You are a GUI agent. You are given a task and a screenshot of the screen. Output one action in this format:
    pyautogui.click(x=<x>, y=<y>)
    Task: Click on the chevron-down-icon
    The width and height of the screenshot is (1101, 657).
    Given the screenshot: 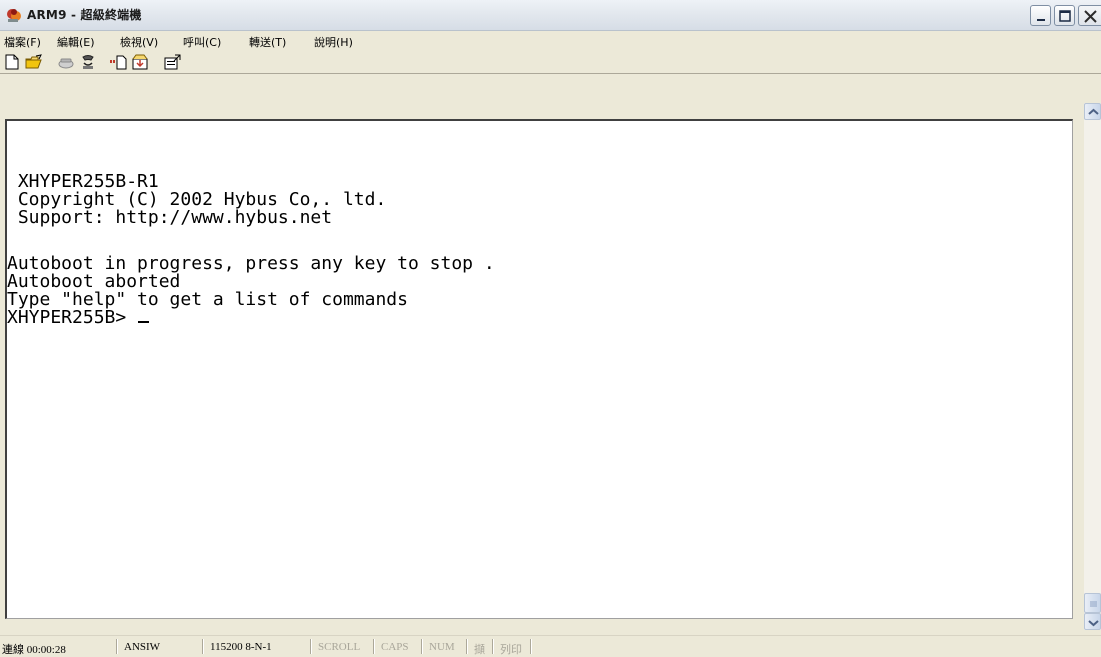 What is the action you would take?
    pyautogui.click(x=1093, y=623)
    